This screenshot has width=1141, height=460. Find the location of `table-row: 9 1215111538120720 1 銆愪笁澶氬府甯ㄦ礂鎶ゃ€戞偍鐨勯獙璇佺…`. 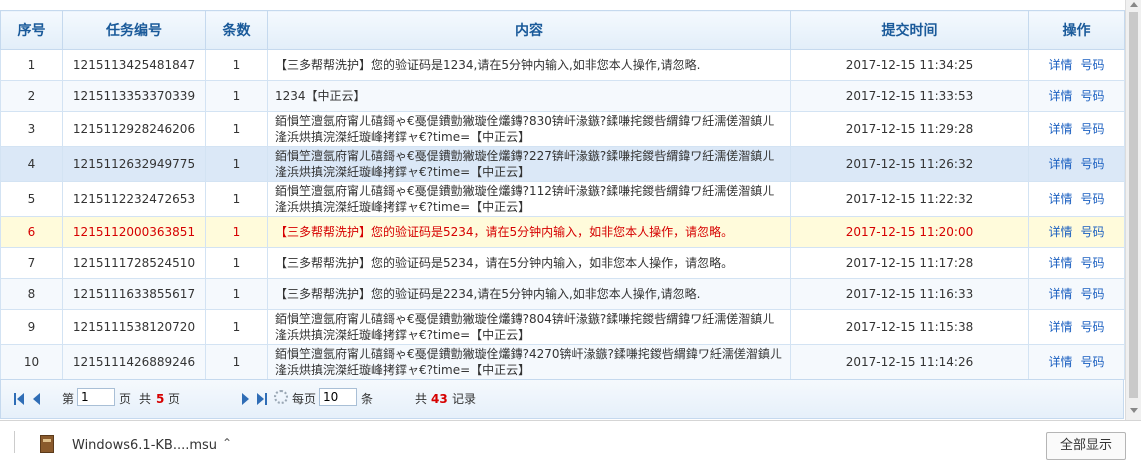

table-row: 9 1215111538120720 1 銆愪笁澶氬府甯ㄦ礂鎶ゃ€戞偍鐨勯獙璇佺… is located at coordinates (562, 327).